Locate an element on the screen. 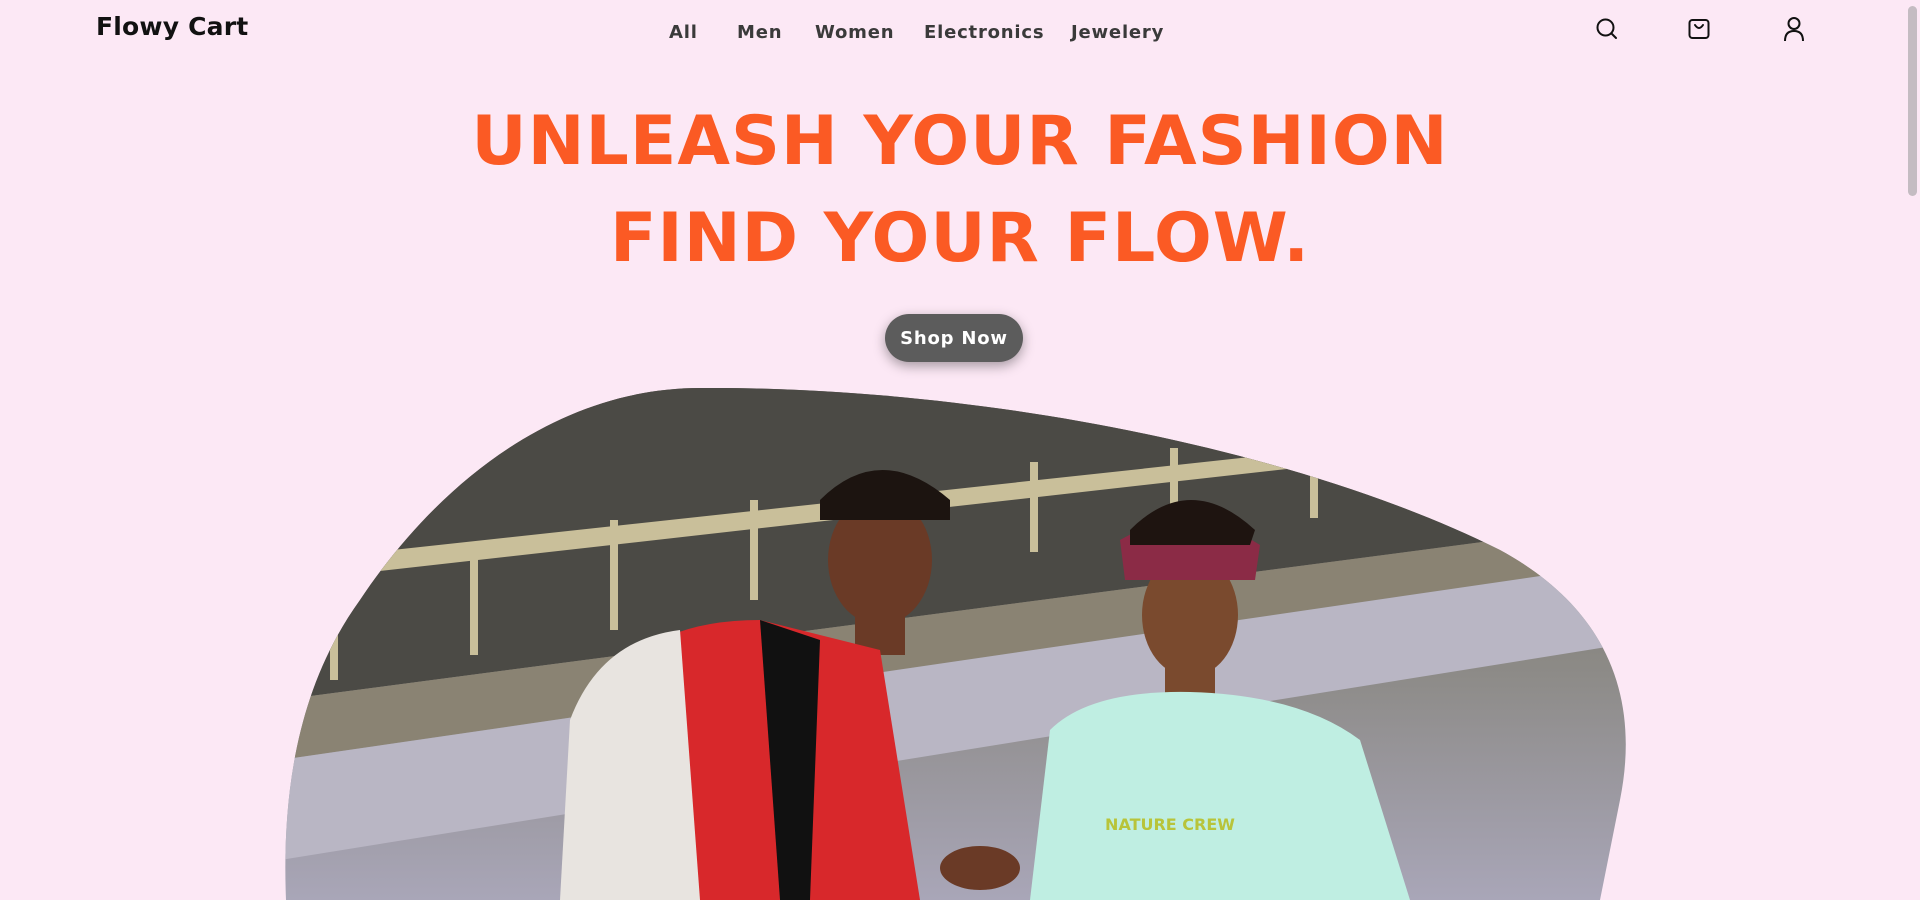 This screenshot has height=900, width=1920. hero-headline-line2: FIND YOUR FLOW. is located at coordinates (960, 238).